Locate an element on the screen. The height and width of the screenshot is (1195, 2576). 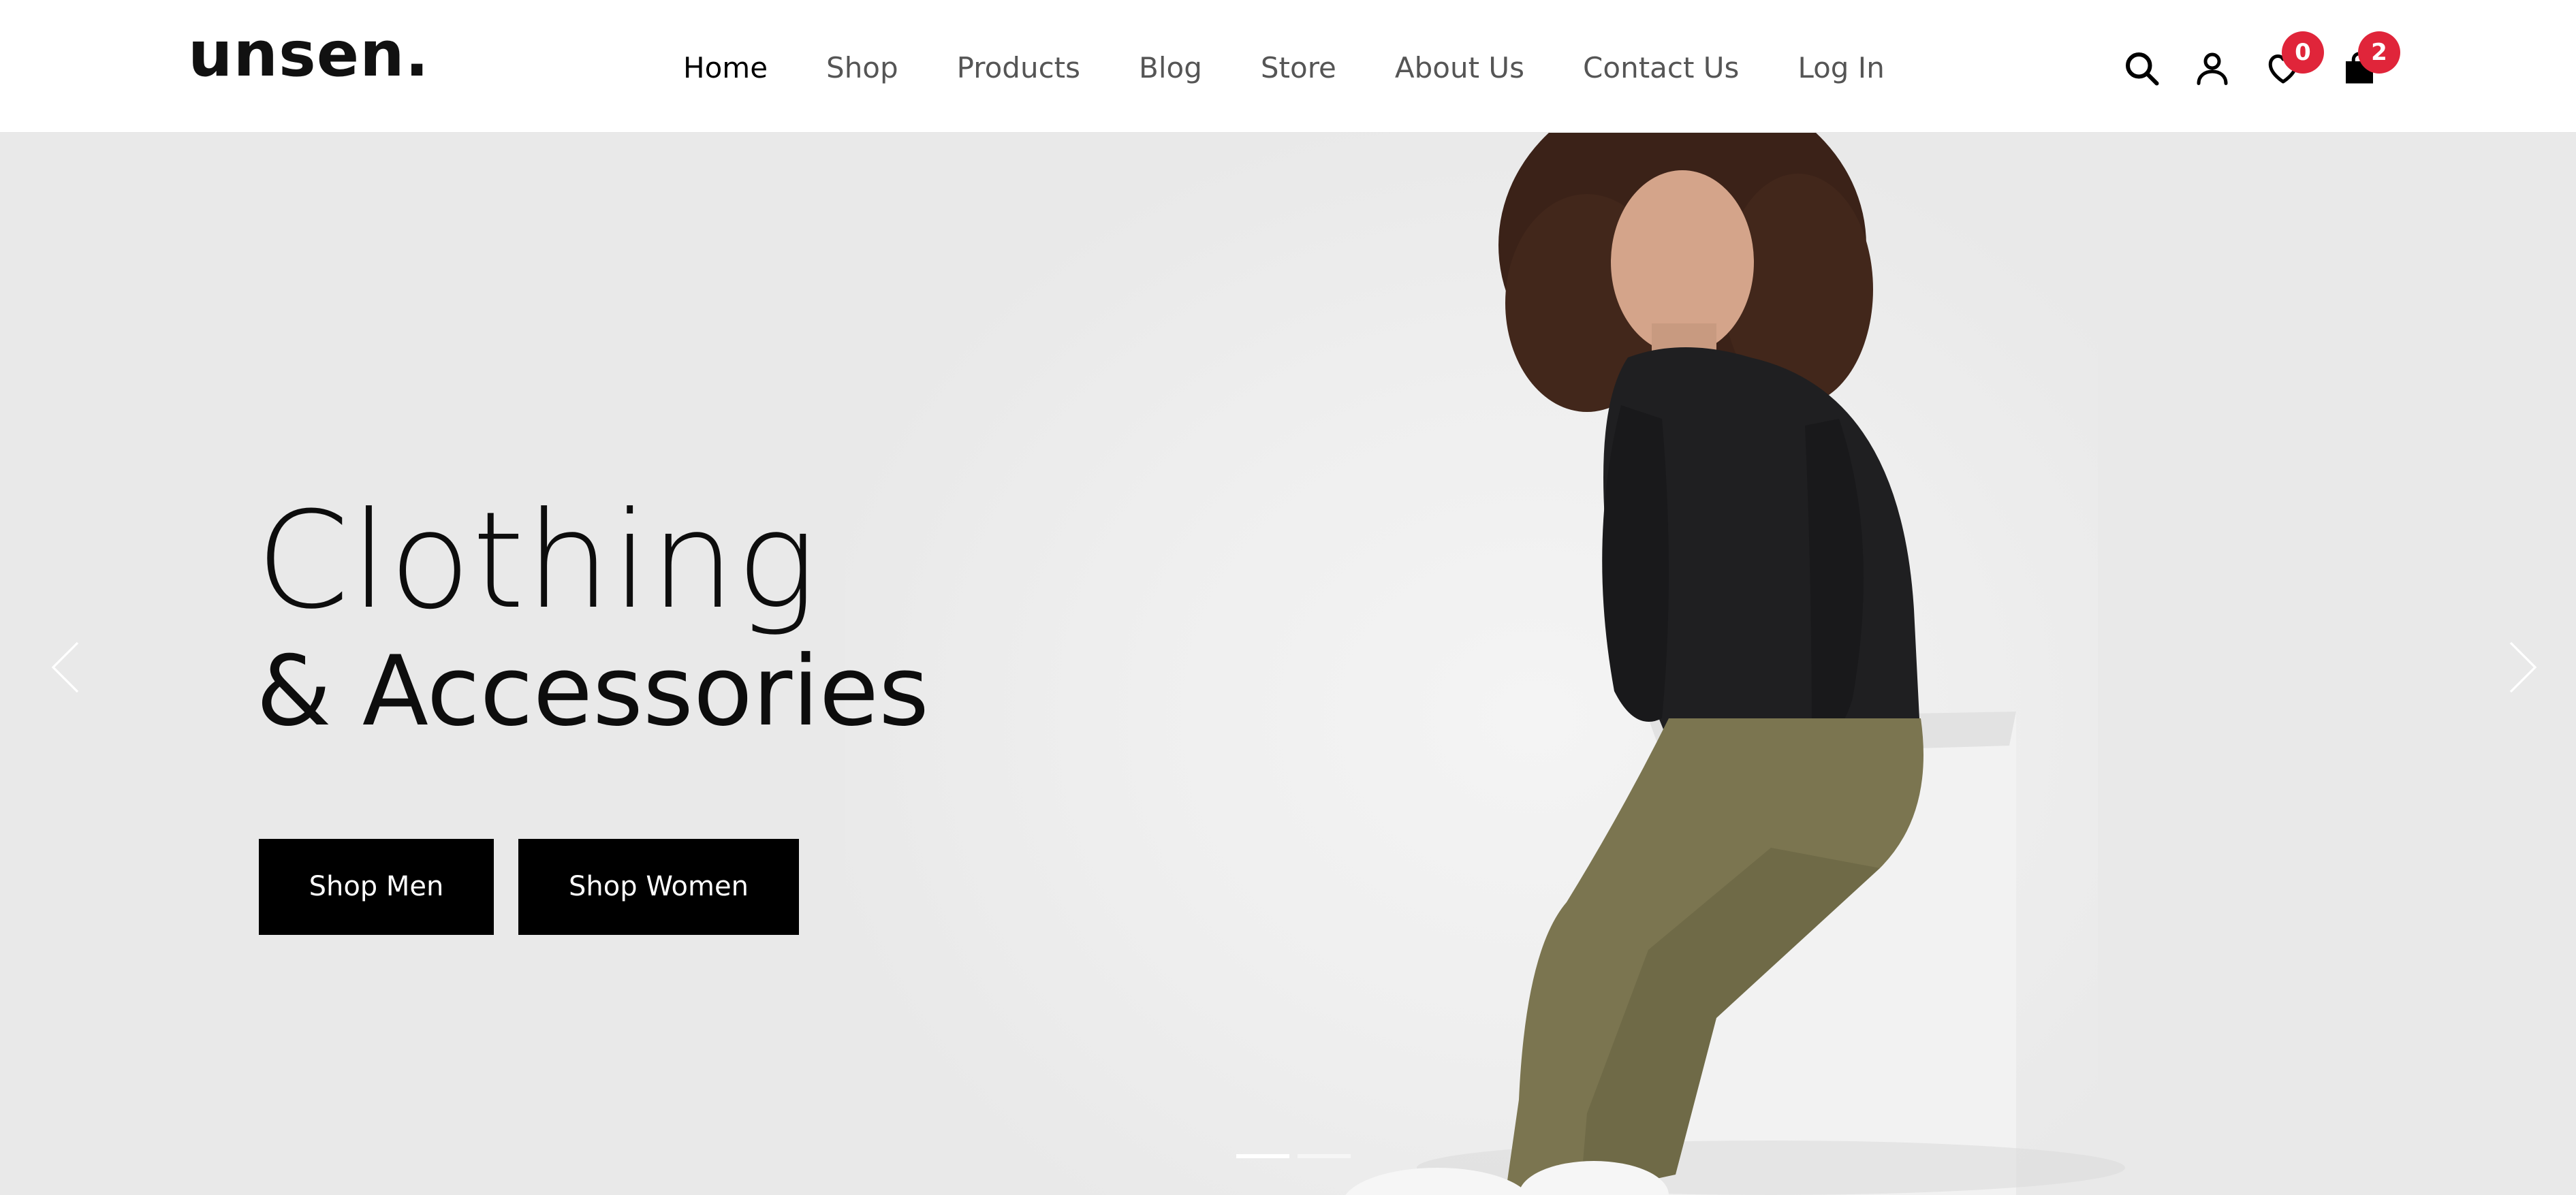
slider-pagination is located at coordinates (1293, 1156).